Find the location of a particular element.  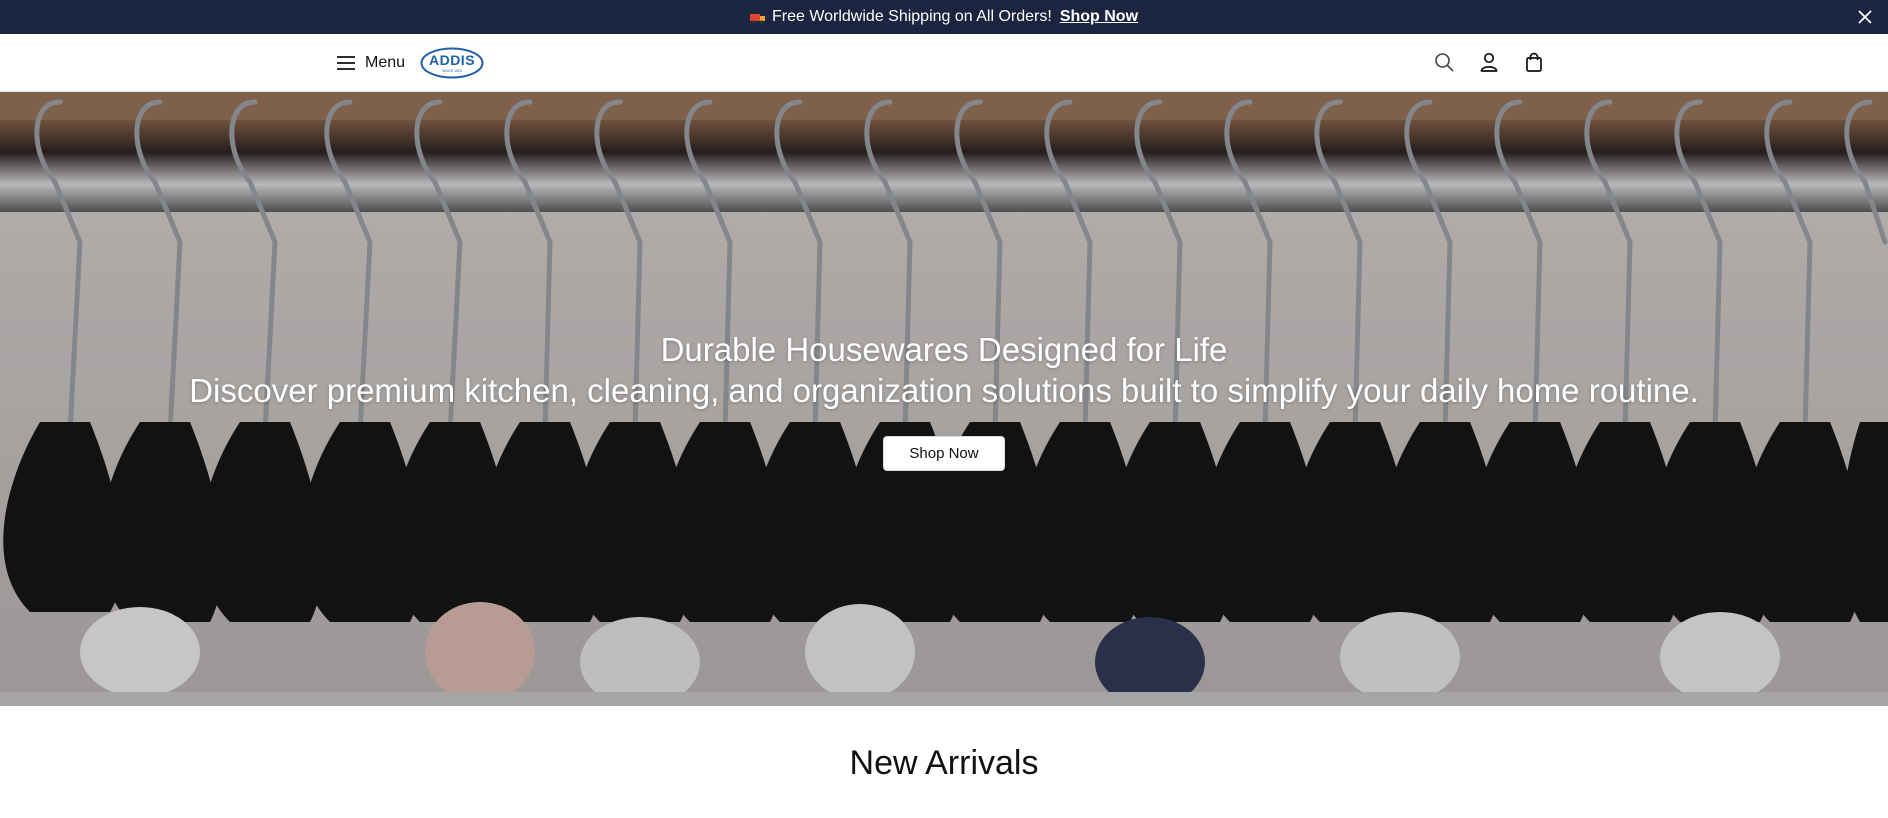

svg-text: SINCE 1903 is located at coordinates (452, 71).